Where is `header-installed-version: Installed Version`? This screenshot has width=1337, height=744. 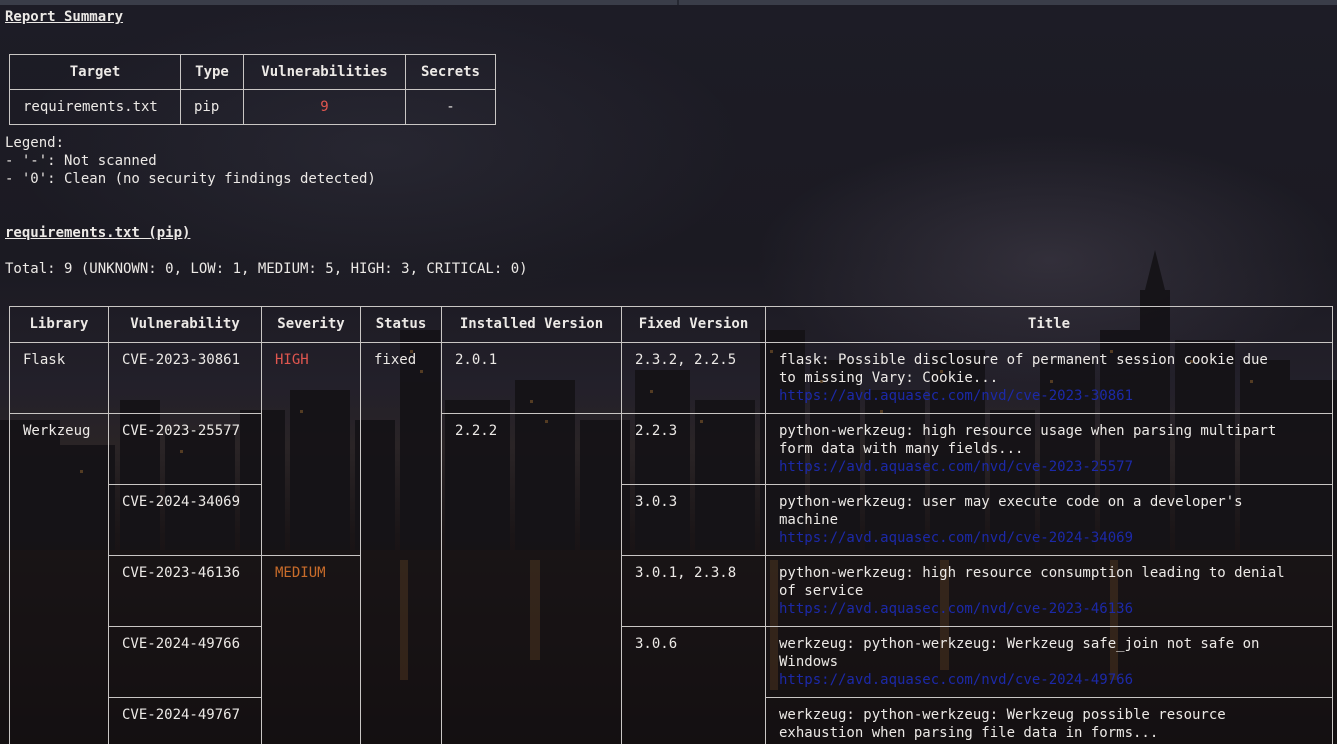
header-installed-version: Installed Version is located at coordinates (531, 324).